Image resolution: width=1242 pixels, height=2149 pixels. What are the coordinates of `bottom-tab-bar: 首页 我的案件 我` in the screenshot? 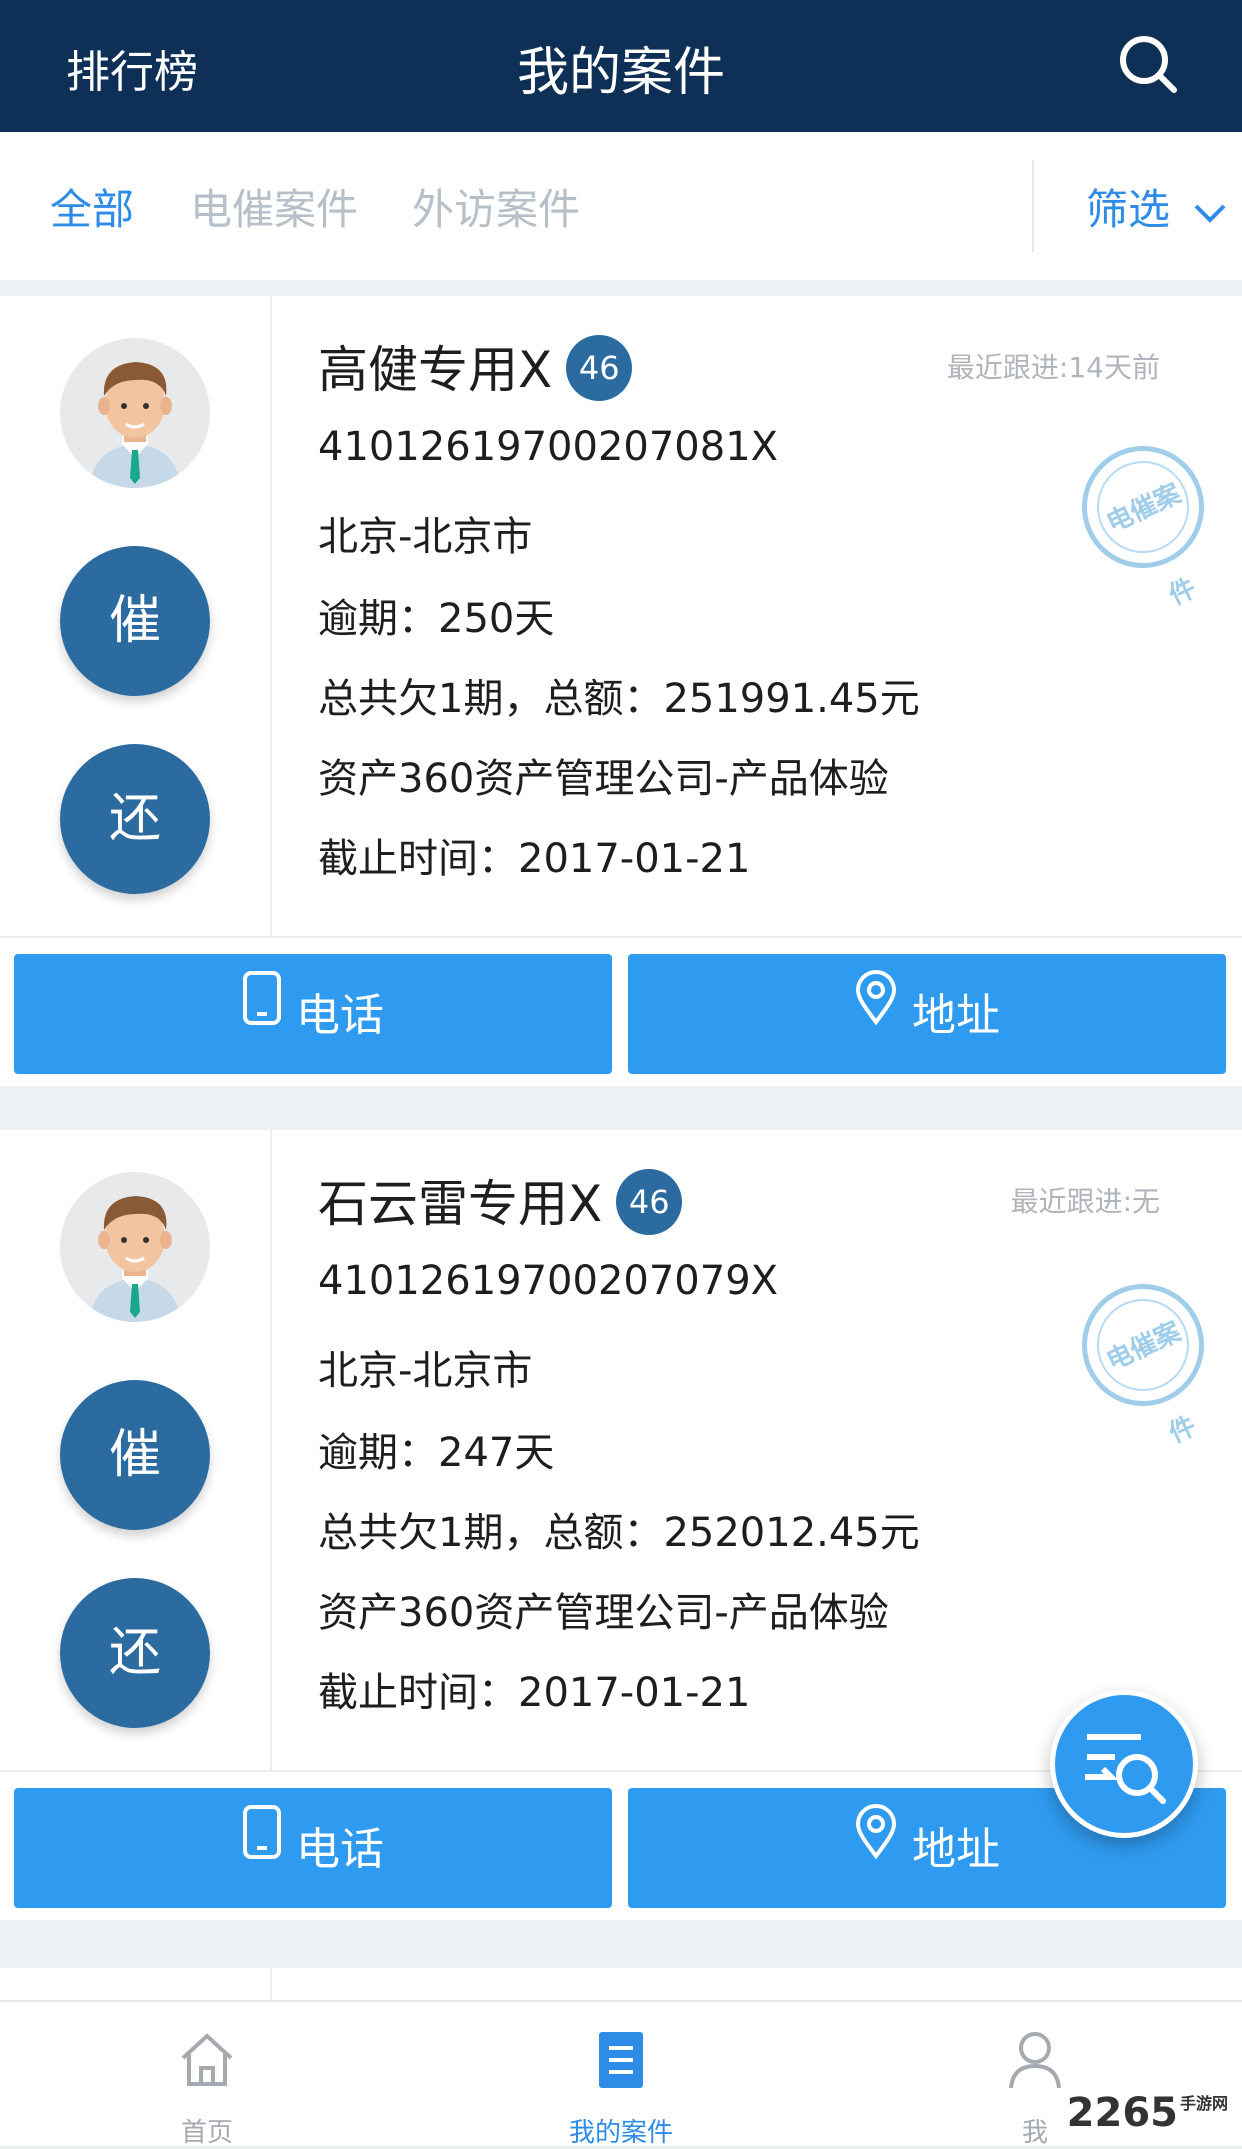 It's located at (621, 2074).